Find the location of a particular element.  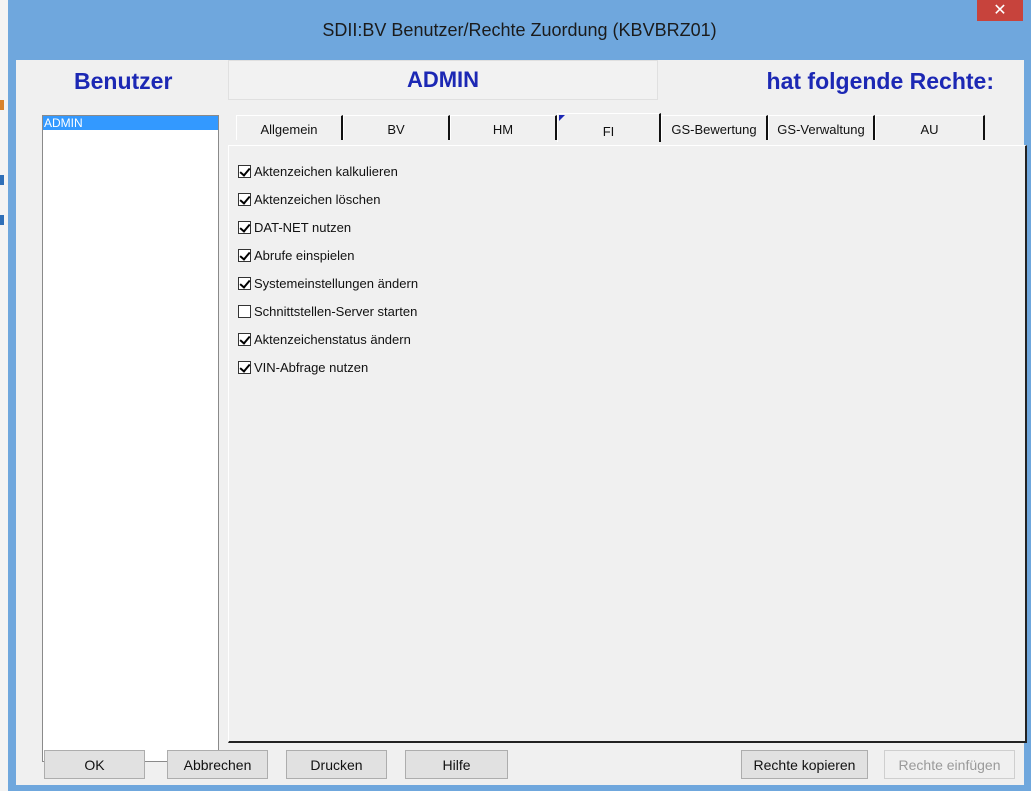

right-label: Aktenzeichenstatus ändern is located at coordinates (332, 339).